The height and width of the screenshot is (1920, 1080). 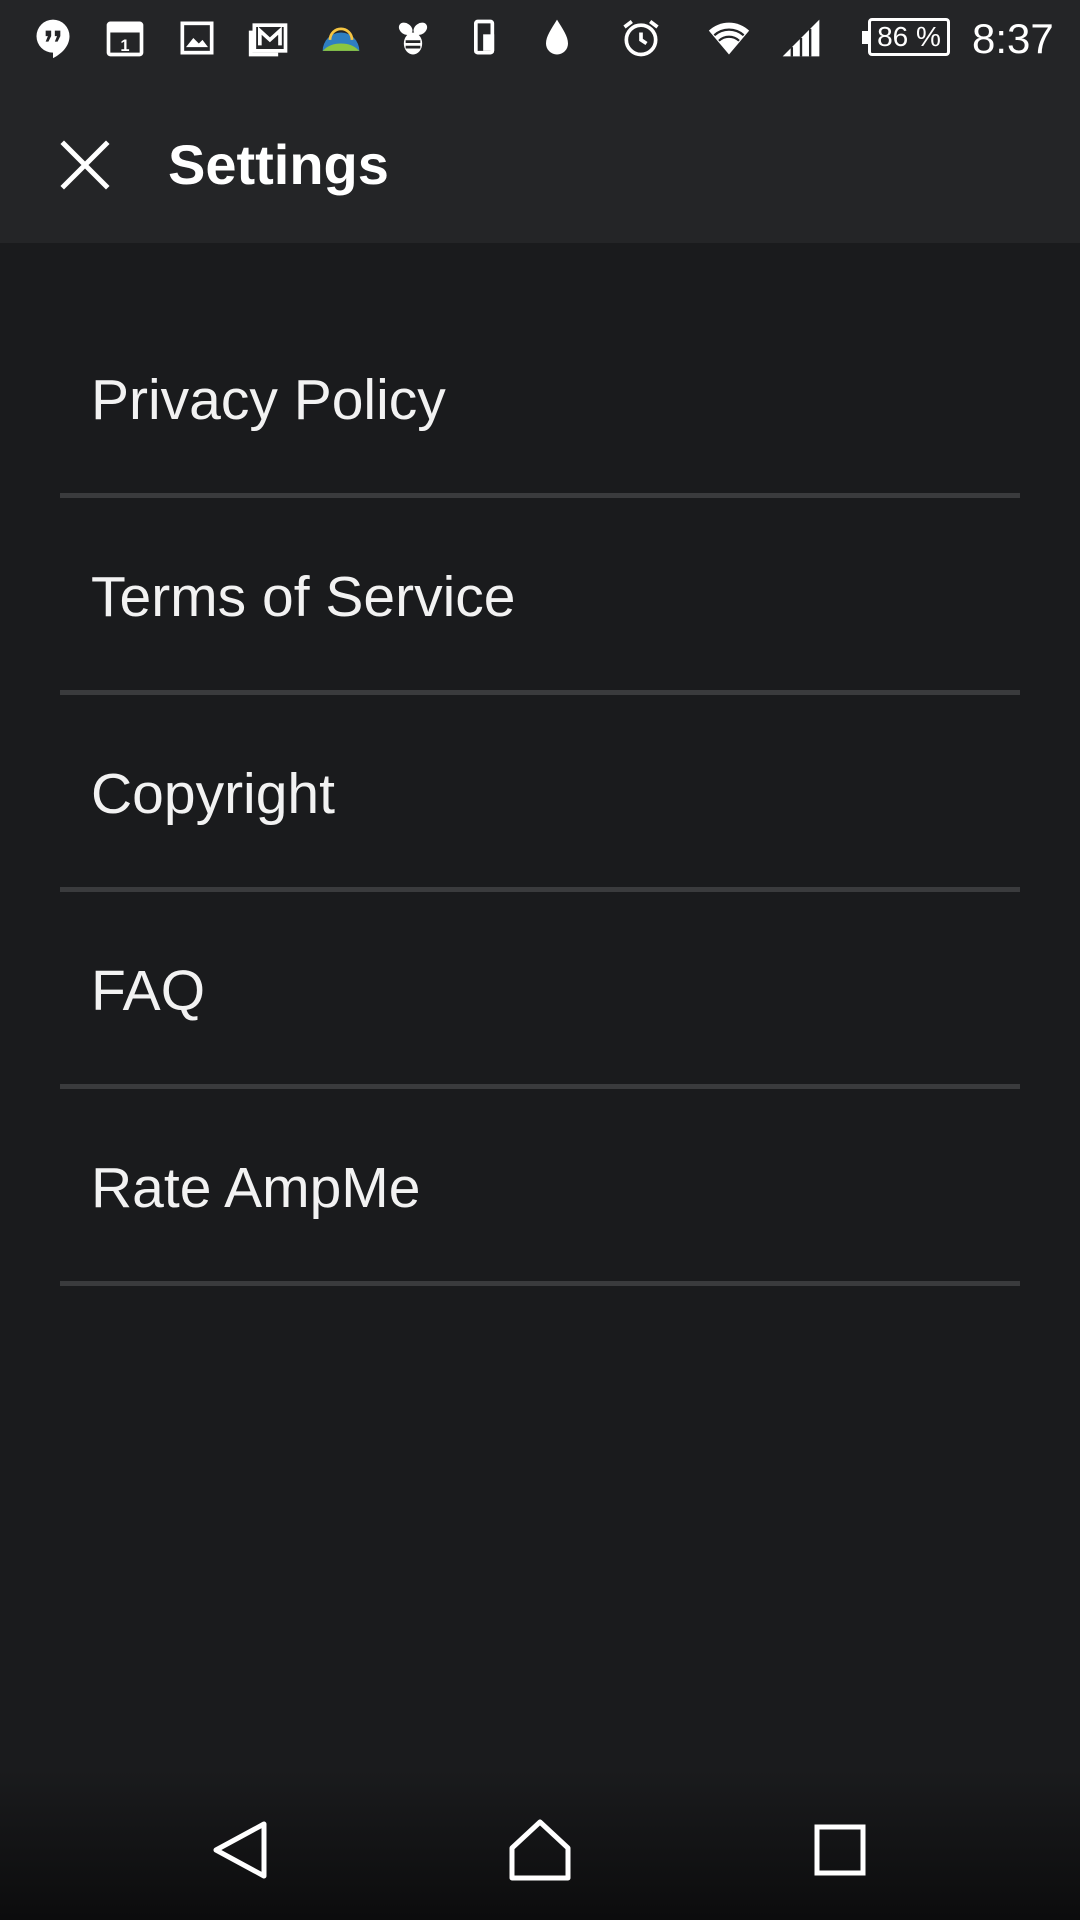 I want to click on home-icon, so click(x=540, y=1850).